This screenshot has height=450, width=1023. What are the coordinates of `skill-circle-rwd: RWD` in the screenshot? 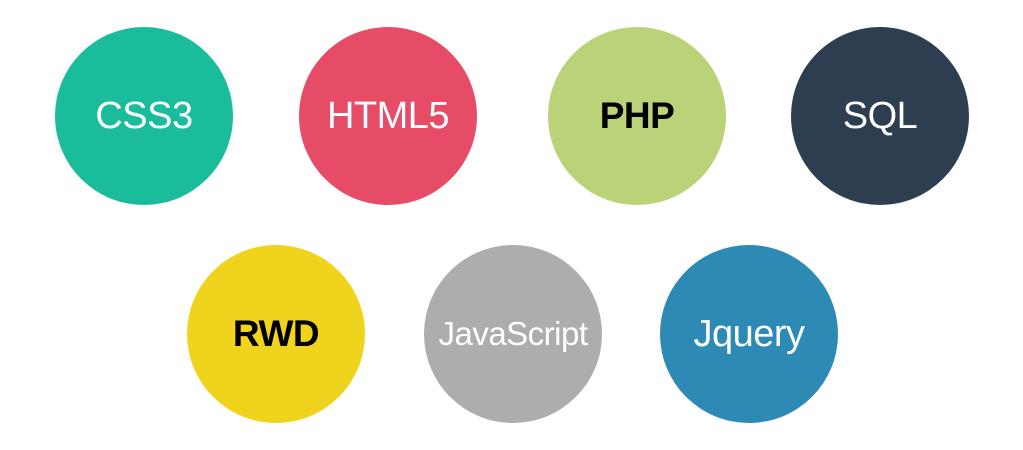 It's located at (276, 334).